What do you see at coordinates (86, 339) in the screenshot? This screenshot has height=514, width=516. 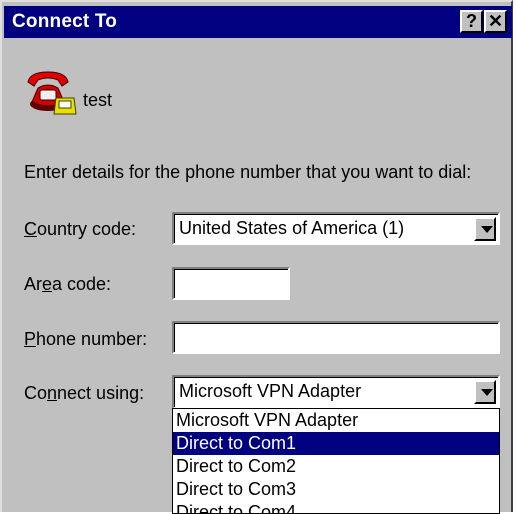 I see `phone-number-label: Phone number:` at bounding box center [86, 339].